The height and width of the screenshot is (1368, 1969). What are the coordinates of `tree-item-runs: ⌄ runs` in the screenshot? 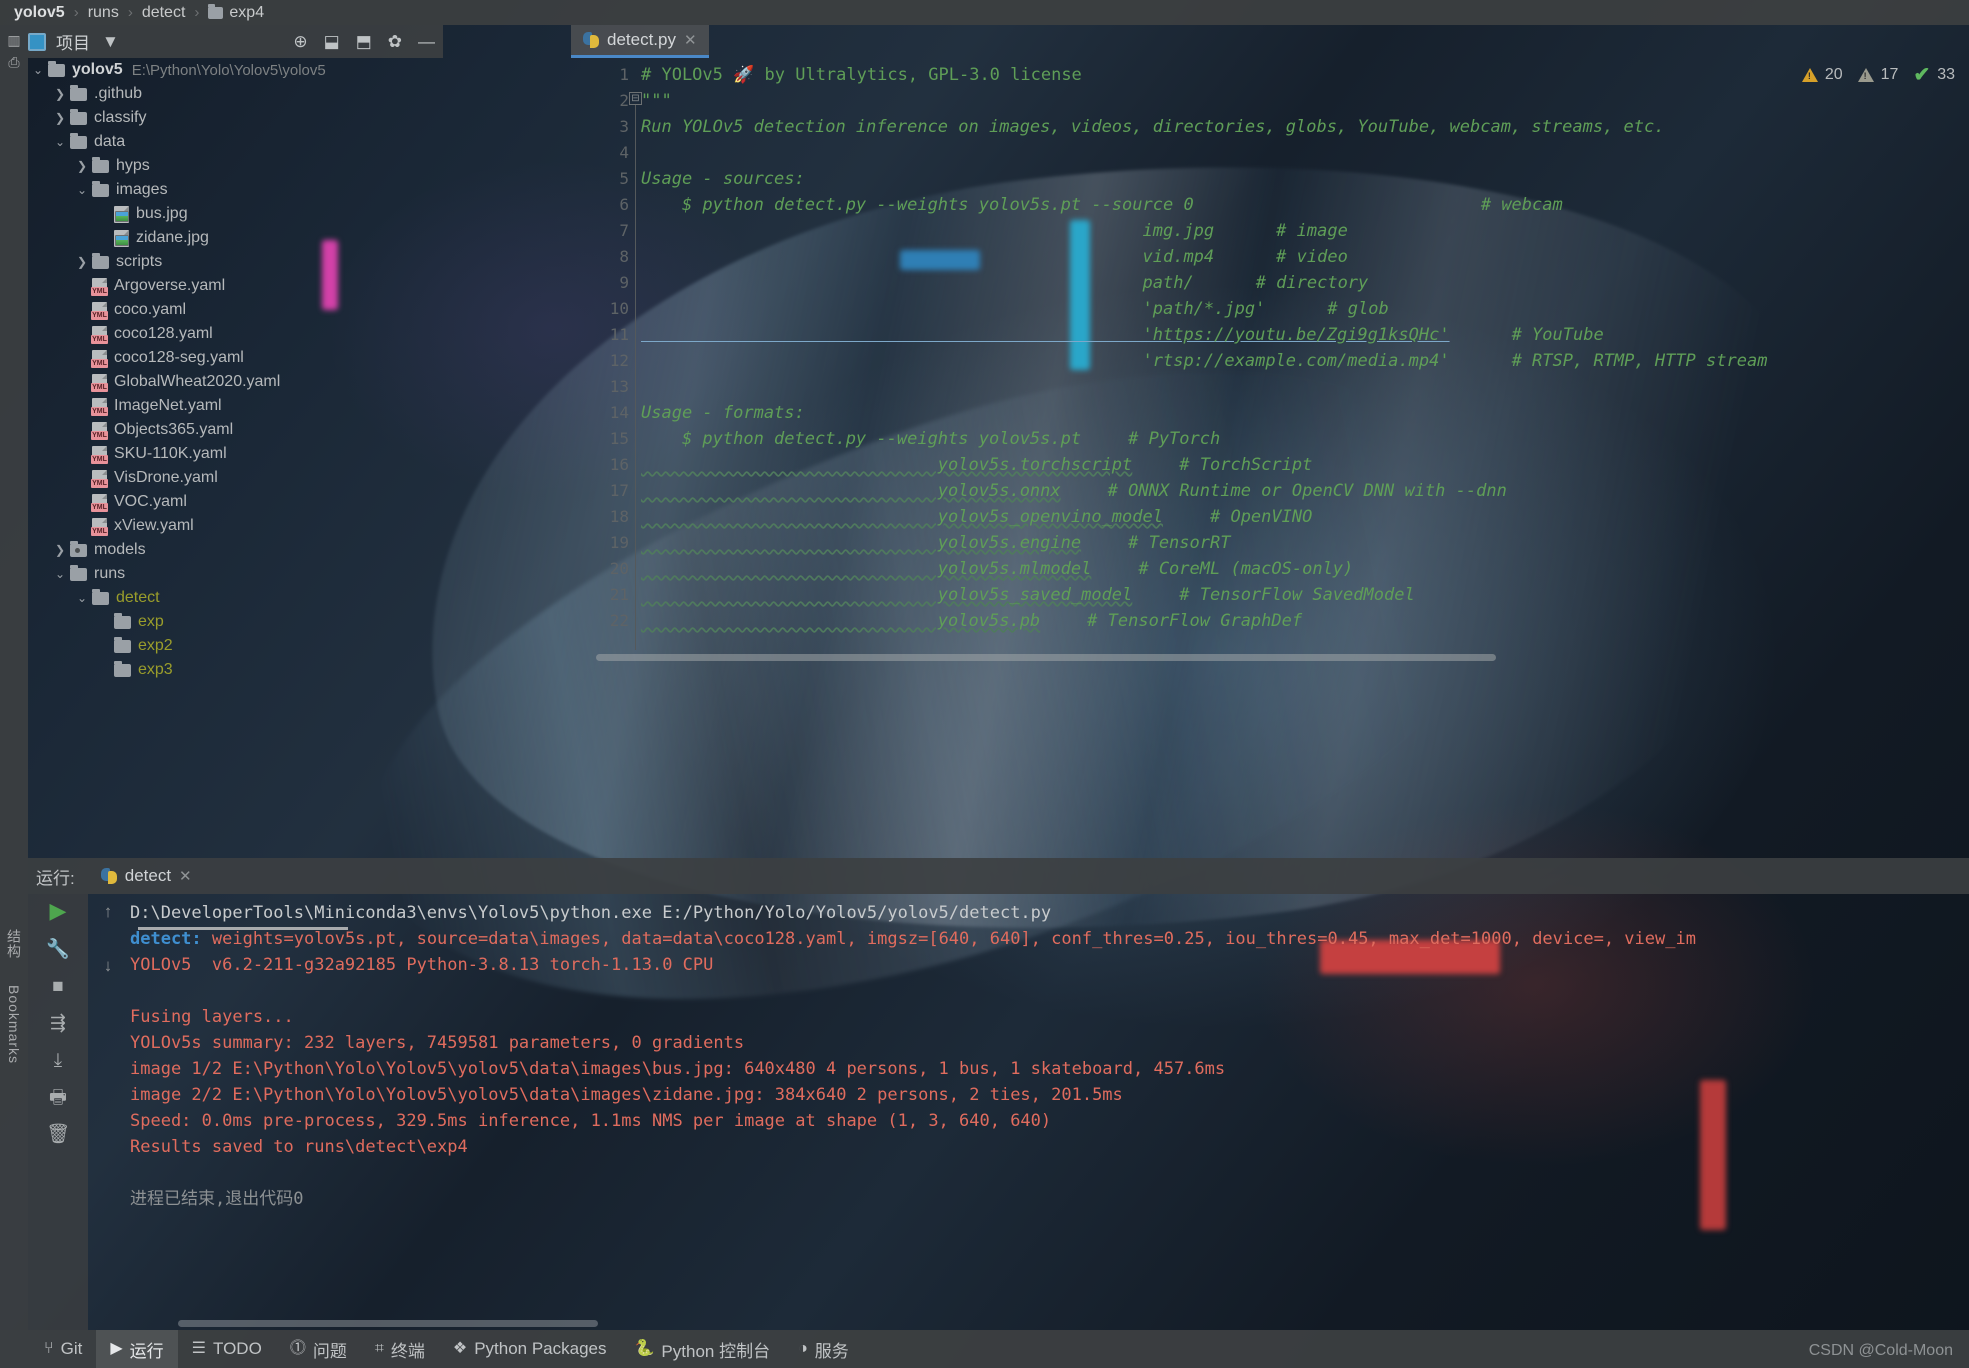 It's located at (235, 574).